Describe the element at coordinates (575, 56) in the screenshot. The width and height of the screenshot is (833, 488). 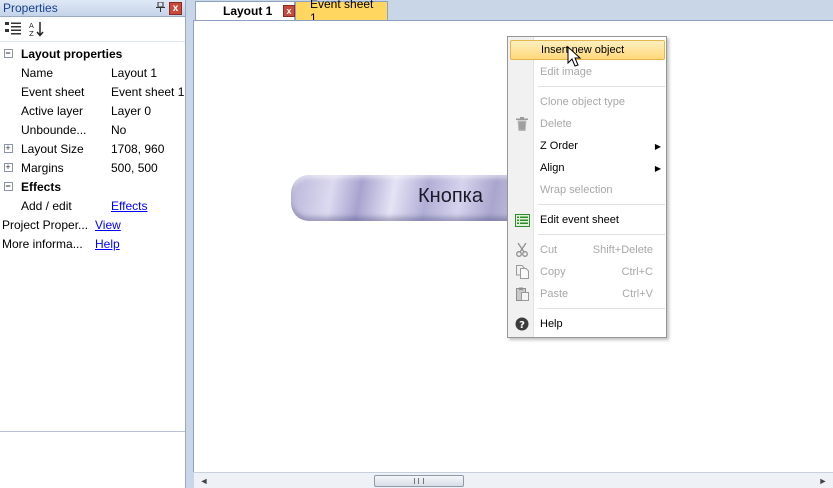
I see `mouse-cursor-icon` at that location.